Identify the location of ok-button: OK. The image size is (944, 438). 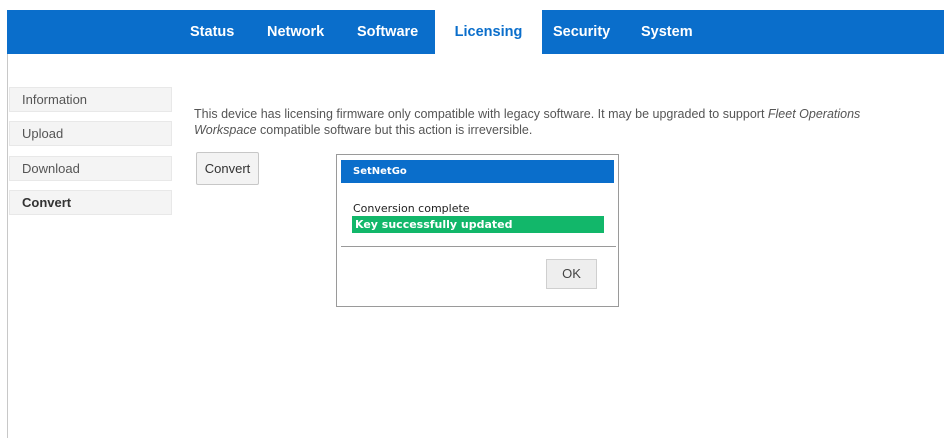
(571, 274).